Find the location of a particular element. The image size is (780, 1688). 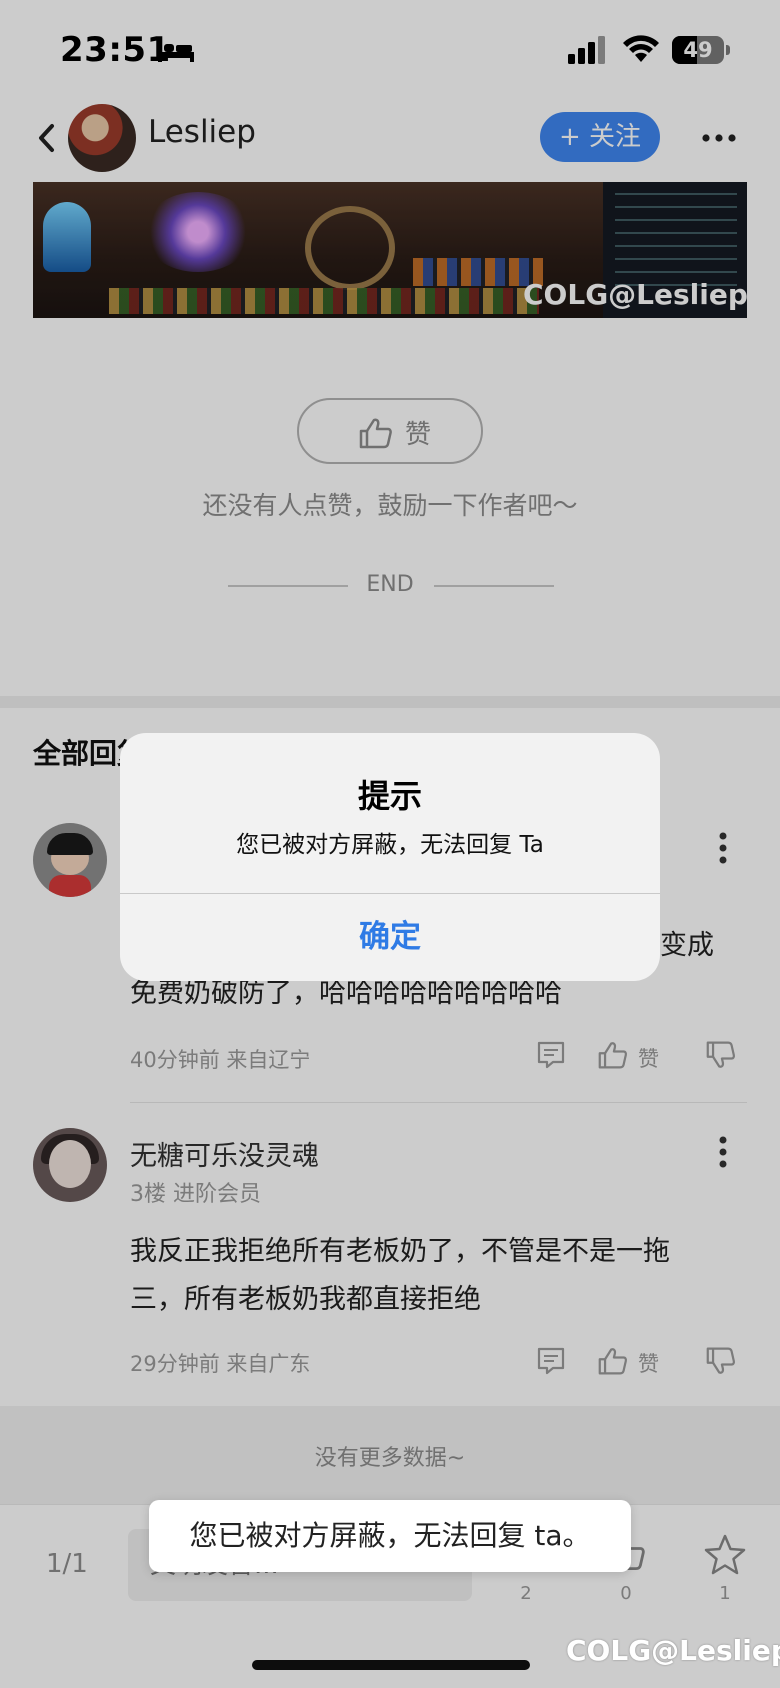

alert-dialog: 提示 您已被对方屏蔽，无法回复 Ta 确定 is located at coordinates (390, 857).